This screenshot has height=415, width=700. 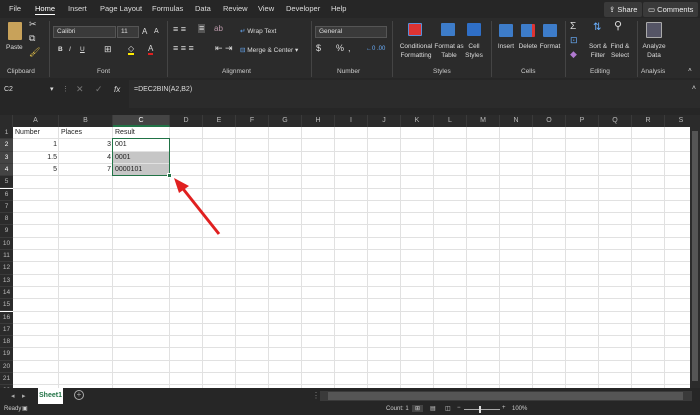 I want to click on arrow-head, so click(x=181, y=185).